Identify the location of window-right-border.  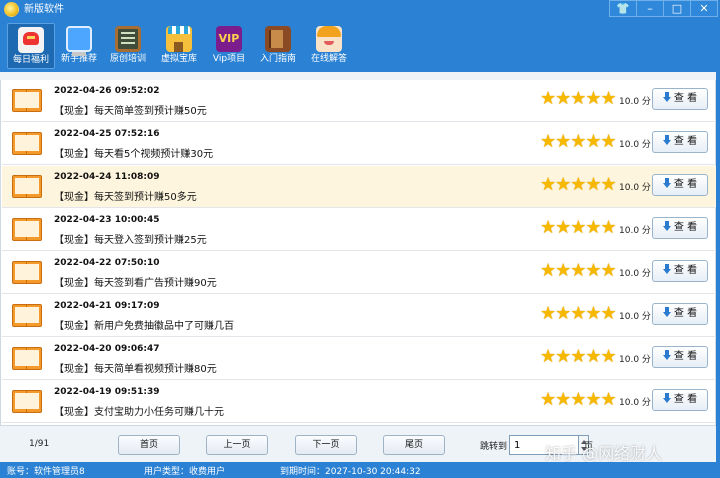
(718, 267).